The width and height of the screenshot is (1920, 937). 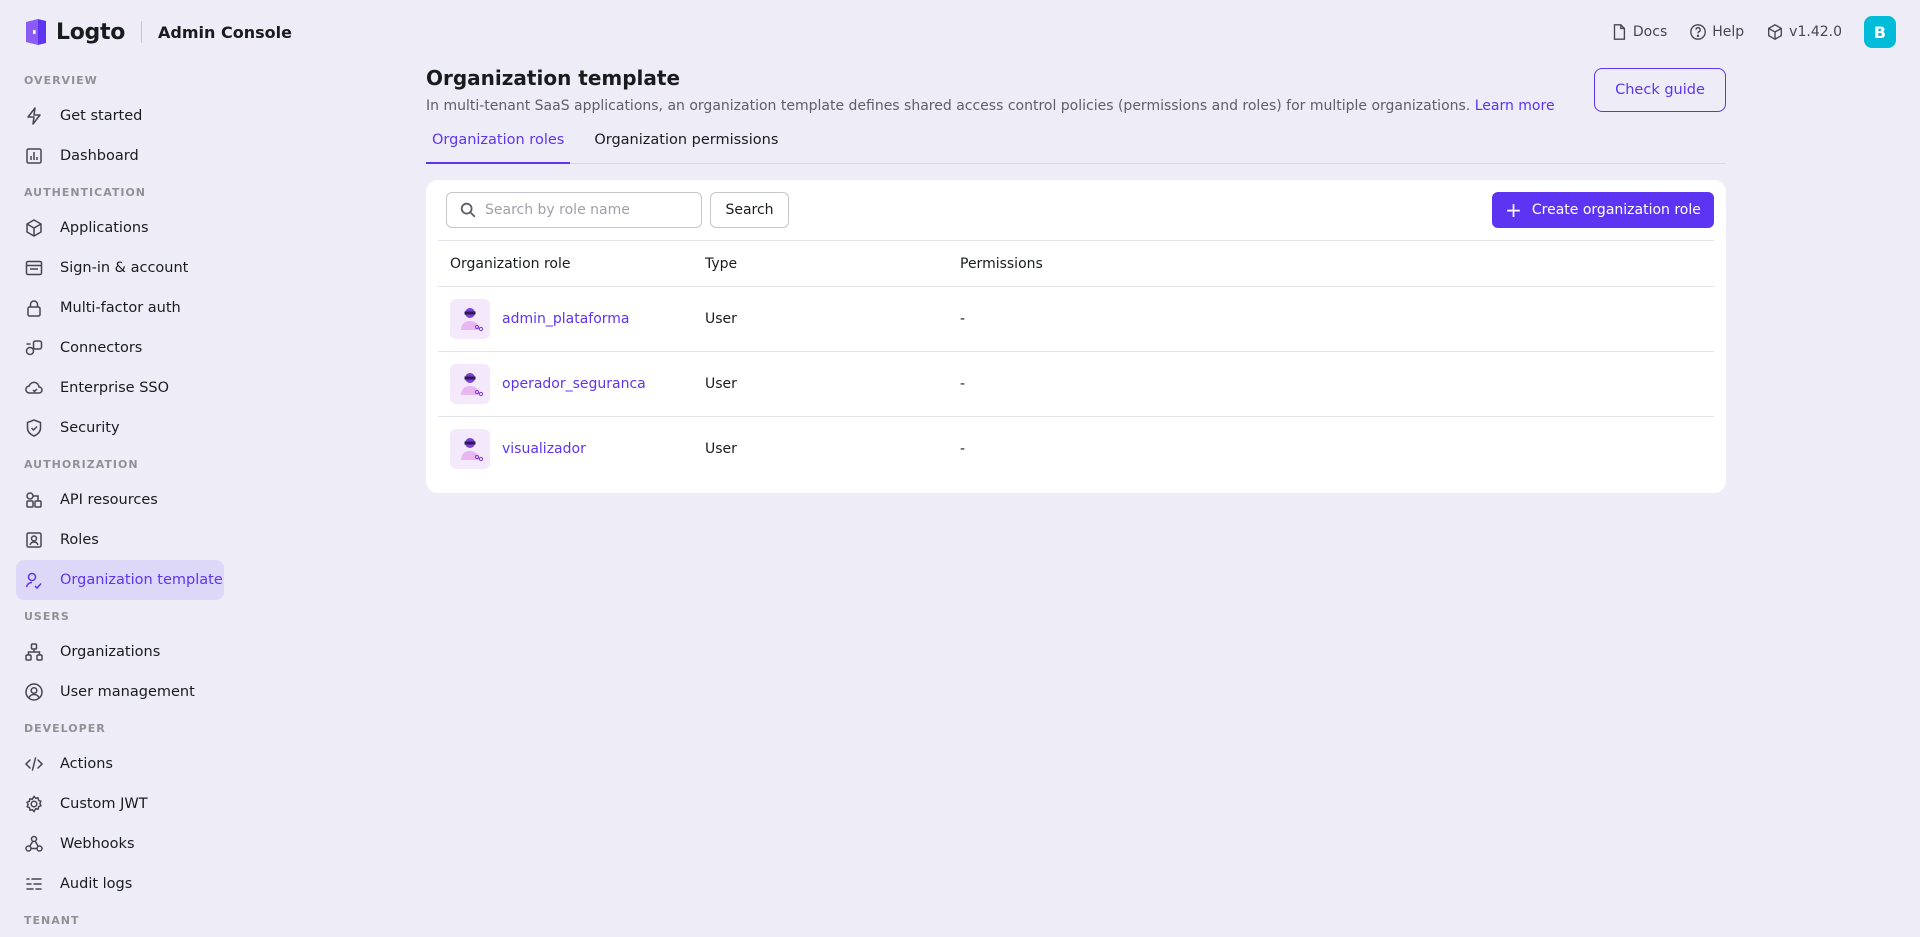 I want to click on sidebar-item-dashboard: Dashboard, so click(x=120, y=156).